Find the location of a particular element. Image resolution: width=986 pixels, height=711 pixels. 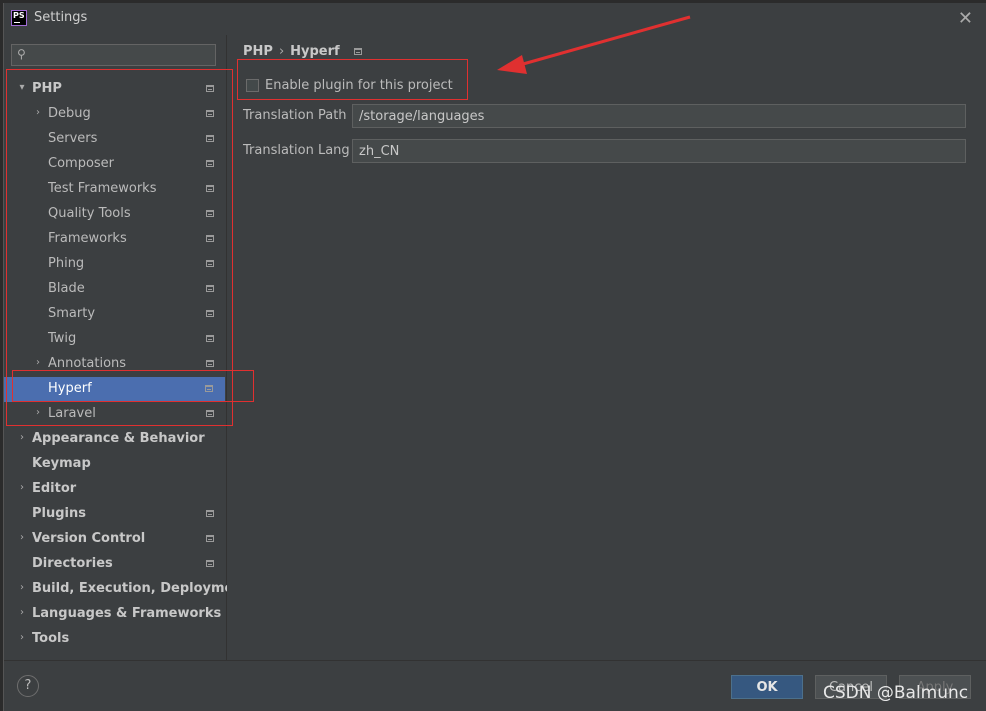

close-icon: ✕ is located at coordinates (965, 18).